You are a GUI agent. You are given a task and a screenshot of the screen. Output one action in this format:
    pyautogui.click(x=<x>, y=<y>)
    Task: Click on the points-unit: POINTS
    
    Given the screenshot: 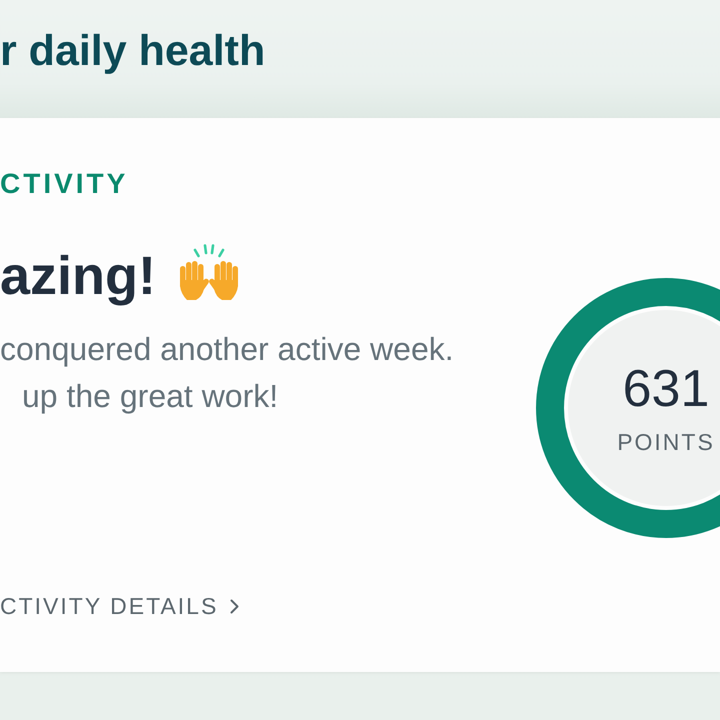 What is the action you would take?
    pyautogui.click(x=666, y=442)
    